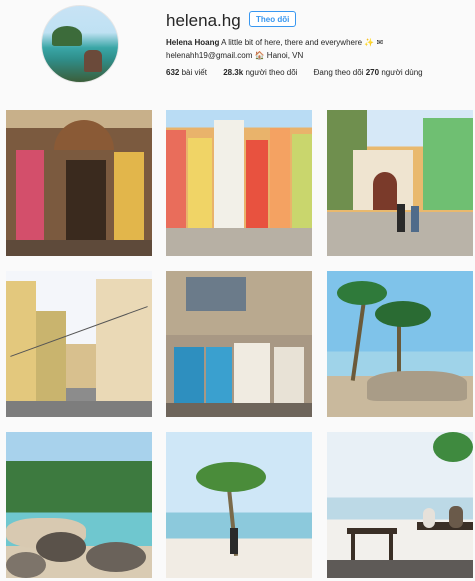 Image resolution: width=475 pixels, height=581 pixels. Describe the element at coordinates (233, 72) in the screenshot. I see `followers-count: 28.3k` at that location.